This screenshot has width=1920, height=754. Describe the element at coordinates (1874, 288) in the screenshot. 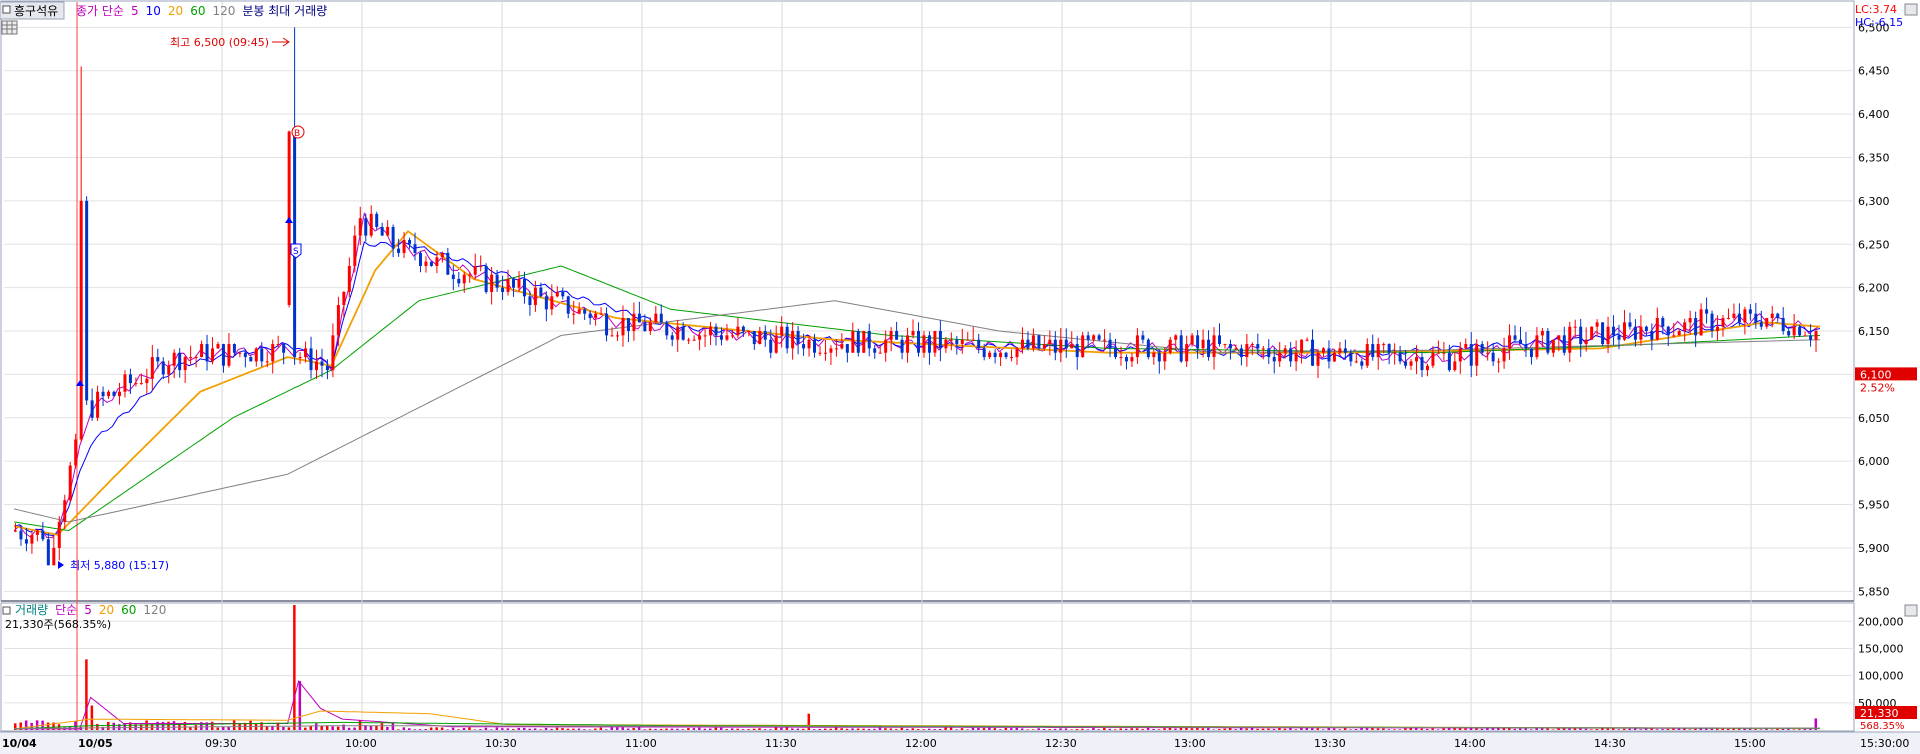

I see `y-tick-label: 6,200` at that location.